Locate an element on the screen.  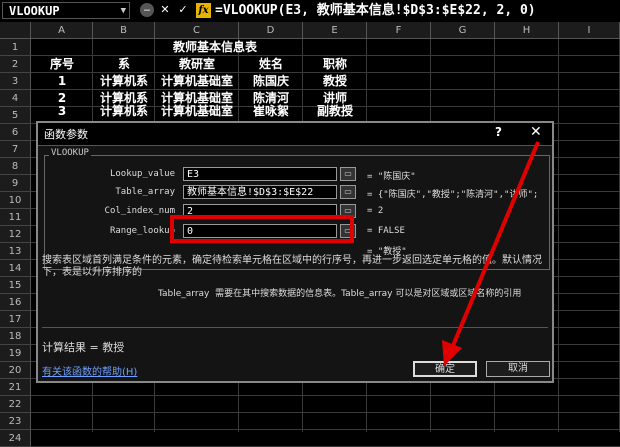
column-header-e: E is located at coordinates (335, 30).